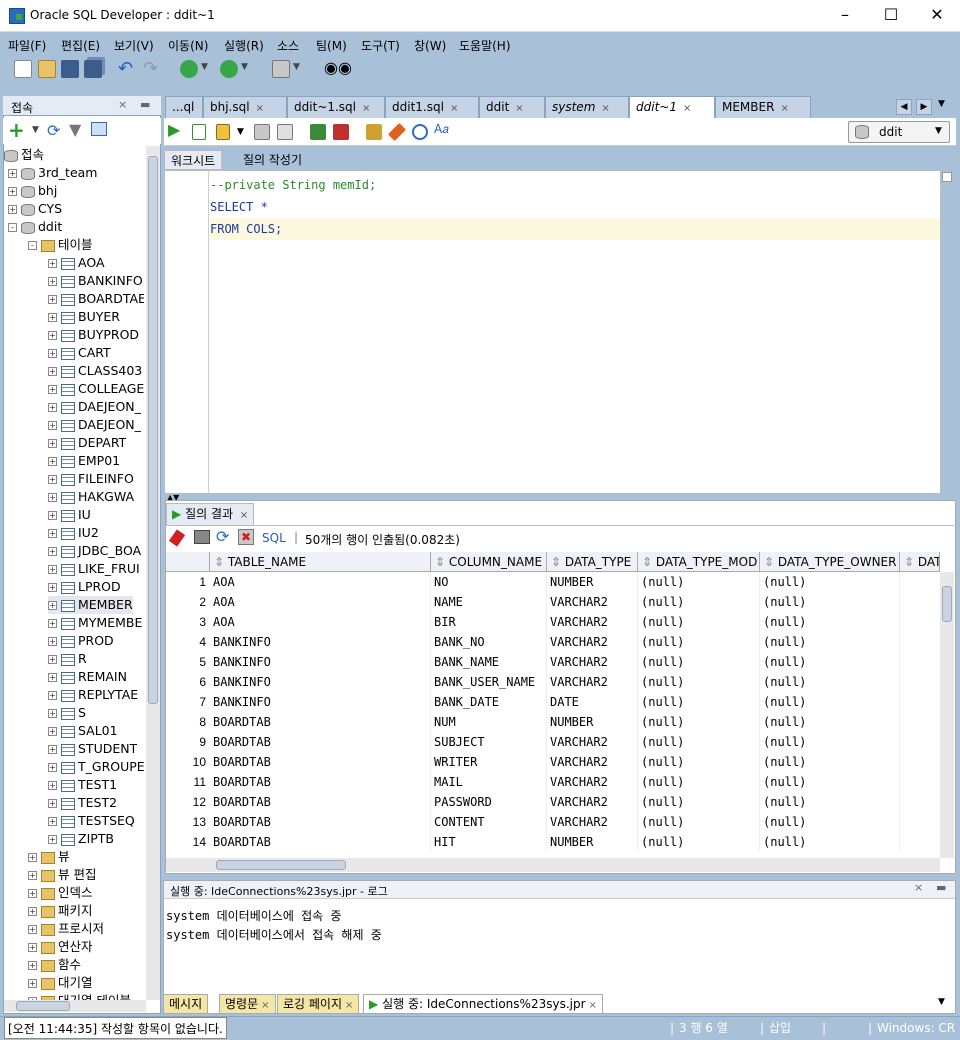 The height and width of the screenshot is (1040, 960). What do you see at coordinates (246, 537) in the screenshot?
I see `cancel-icon: ✖` at bounding box center [246, 537].